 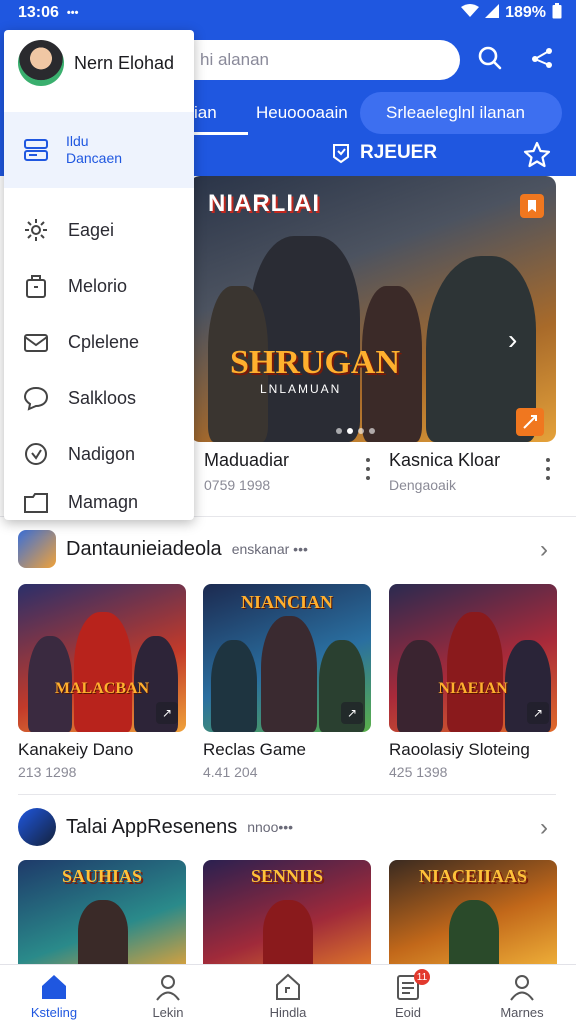 I want to click on section-title: Dantaunieiadeola, so click(x=144, y=548).